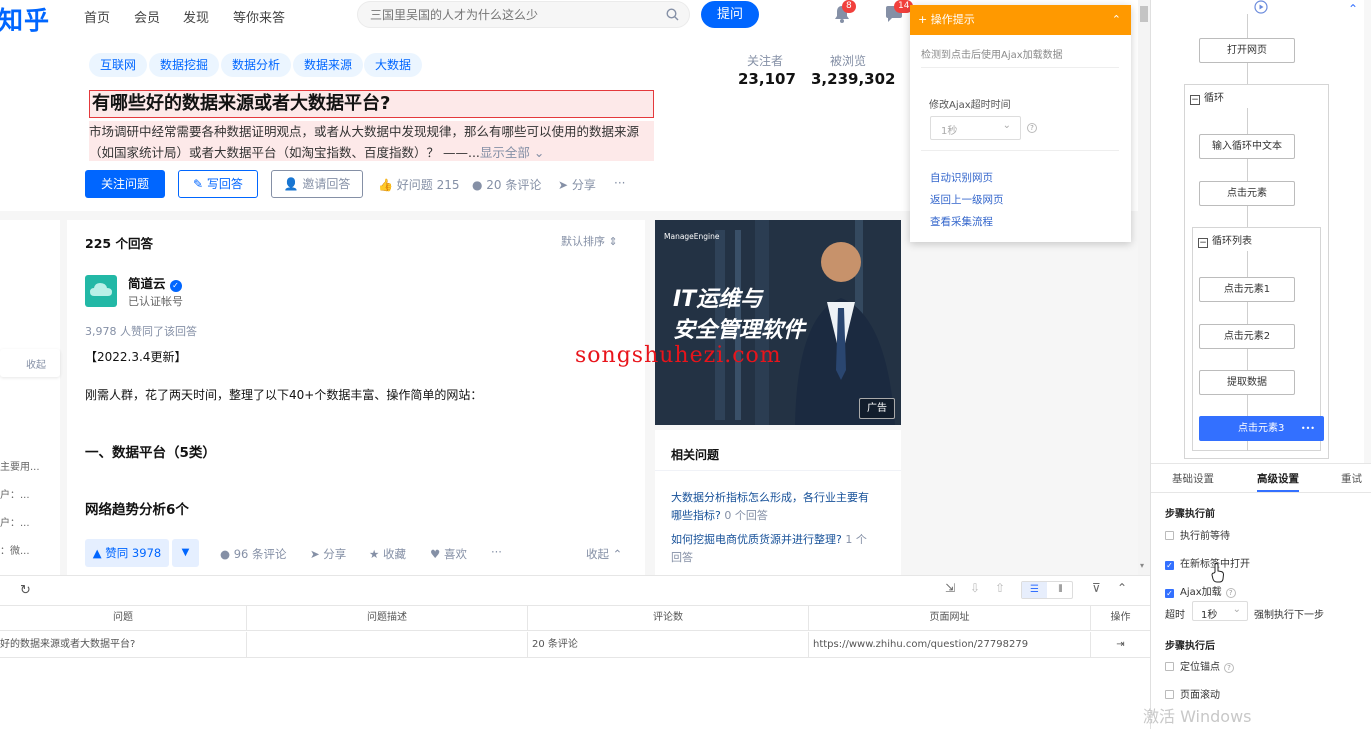 This screenshot has width=1371, height=729. What do you see at coordinates (950, 588) in the screenshot?
I see `export-icon: ⇲` at bounding box center [950, 588].